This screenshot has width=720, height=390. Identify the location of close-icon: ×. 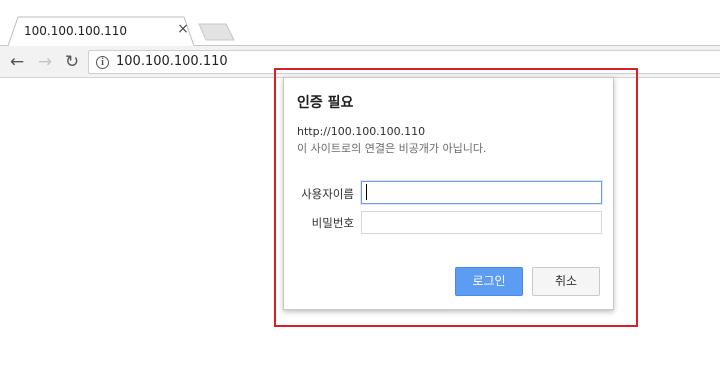
(183, 29).